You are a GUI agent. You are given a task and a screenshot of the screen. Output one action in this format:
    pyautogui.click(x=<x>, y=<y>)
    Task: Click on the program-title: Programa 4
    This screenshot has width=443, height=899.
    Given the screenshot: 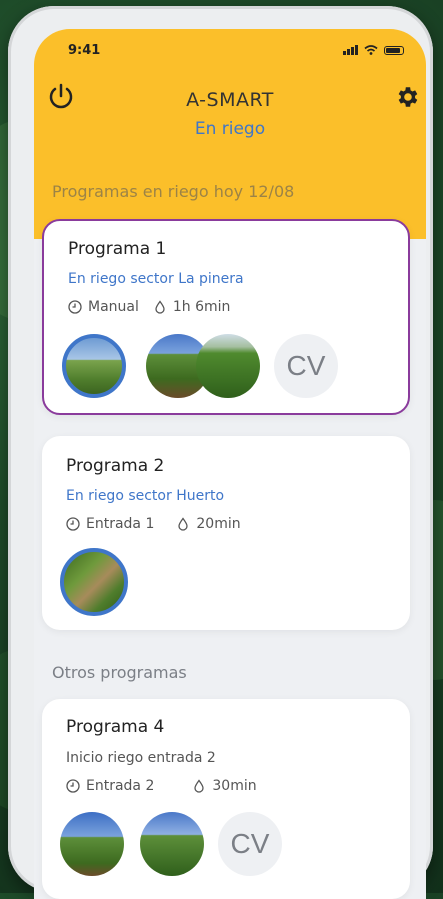 What is the action you would take?
    pyautogui.click(x=115, y=727)
    